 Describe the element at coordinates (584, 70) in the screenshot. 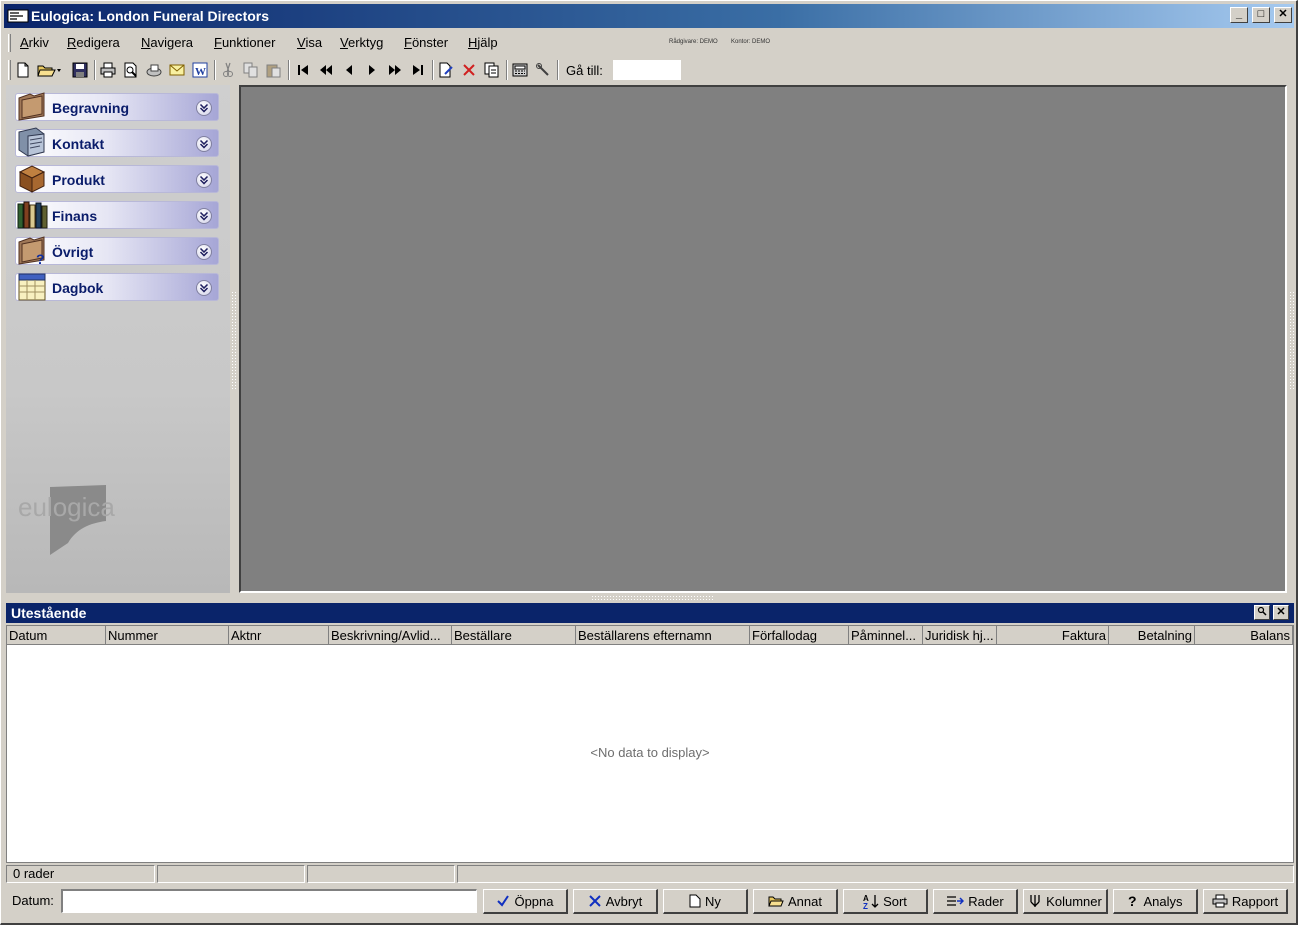

I see `goto-label: Gå till:` at that location.